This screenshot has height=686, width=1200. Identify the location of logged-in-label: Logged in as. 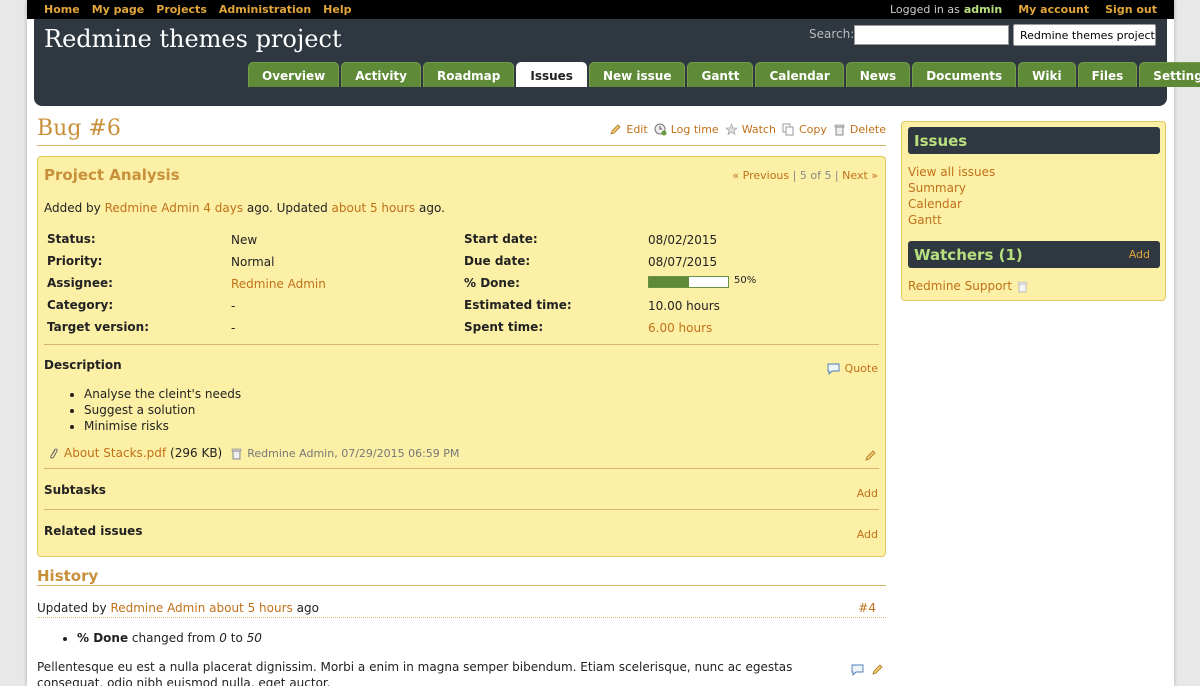
(924, 9).